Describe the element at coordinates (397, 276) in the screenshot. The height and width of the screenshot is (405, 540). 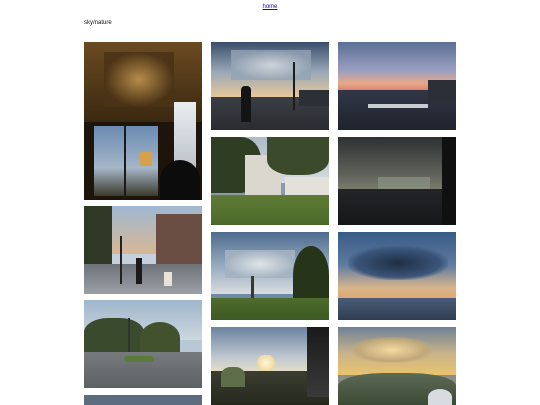
I see `photo-dramatic-clouds-water` at that location.